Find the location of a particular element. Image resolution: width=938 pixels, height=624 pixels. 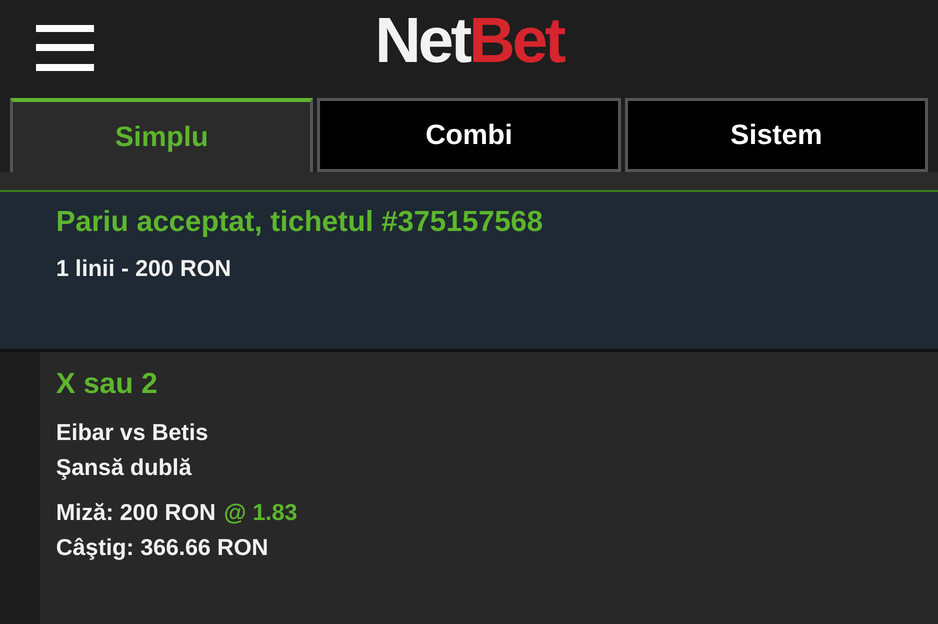

menu-icon is located at coordinates (65, 47).